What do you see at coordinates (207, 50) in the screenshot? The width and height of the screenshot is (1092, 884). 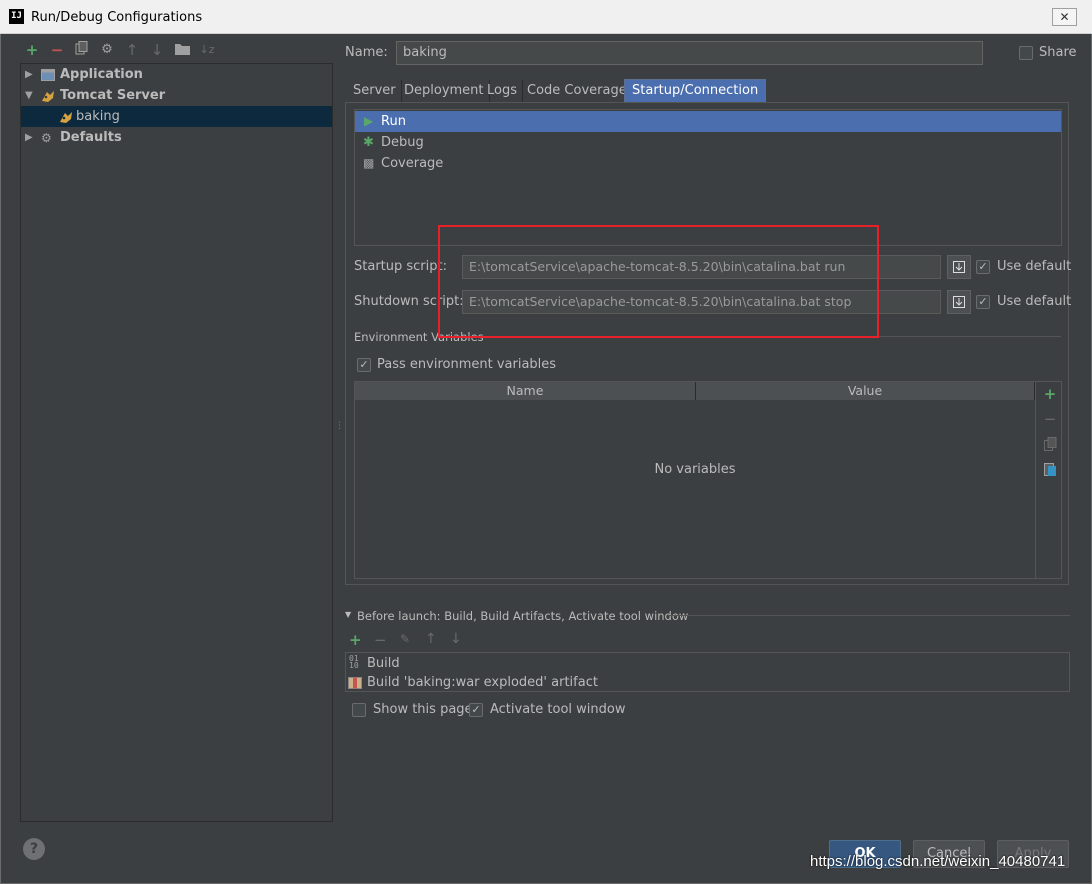 I see `sort-icon: ↓z` at bounding box center [207, 50].